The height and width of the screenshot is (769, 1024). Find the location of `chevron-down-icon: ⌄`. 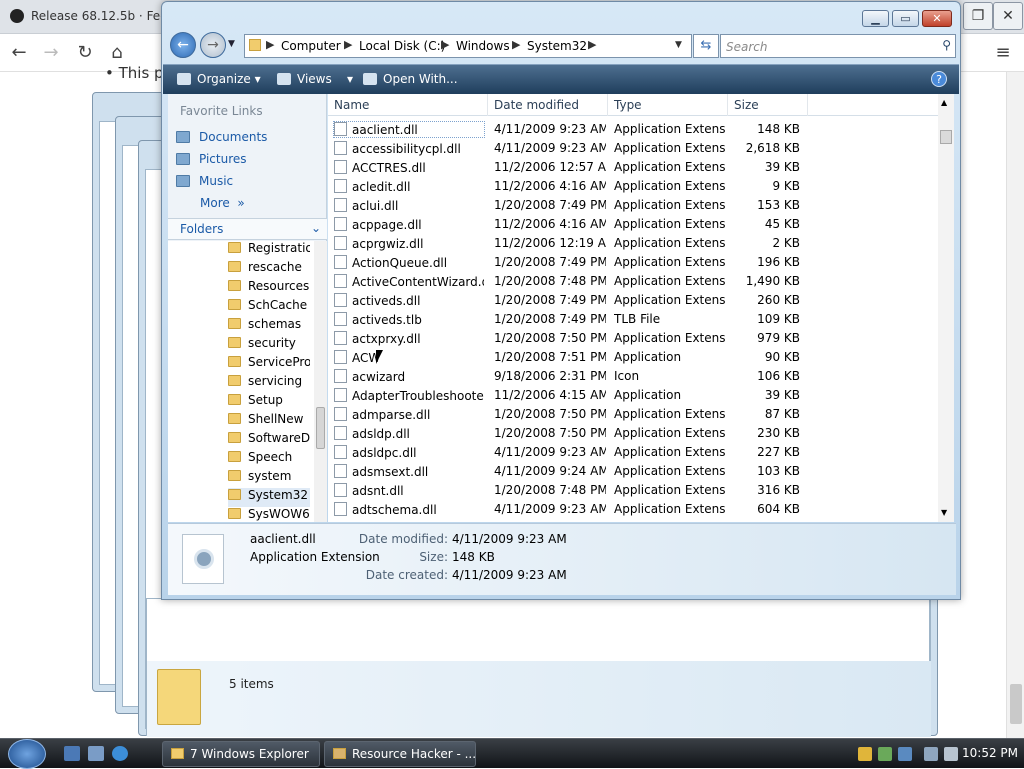

chevron-down-icon: ⌄ is located at coordinates (316, 228).